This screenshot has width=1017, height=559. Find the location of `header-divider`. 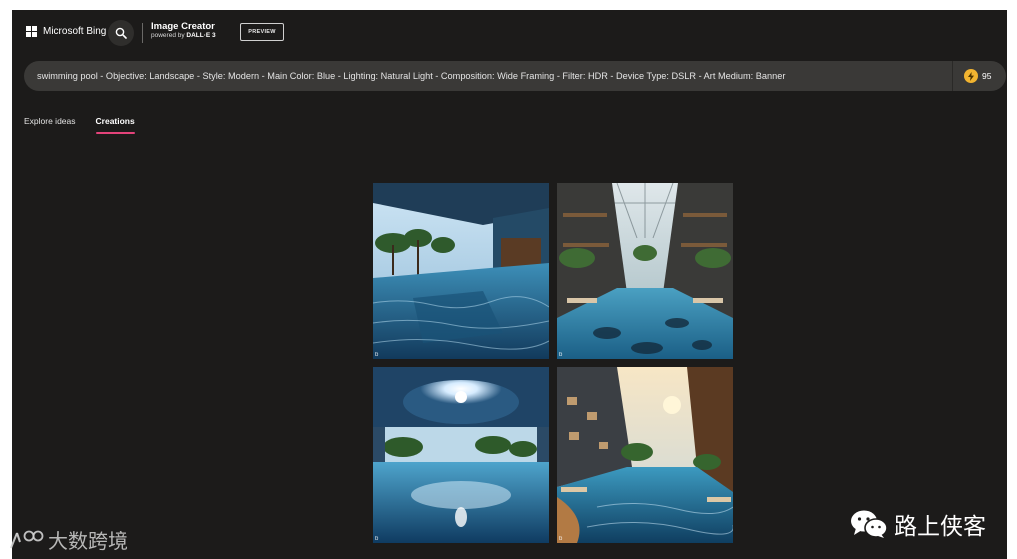

header-divider is located at coordinates (142, 33).